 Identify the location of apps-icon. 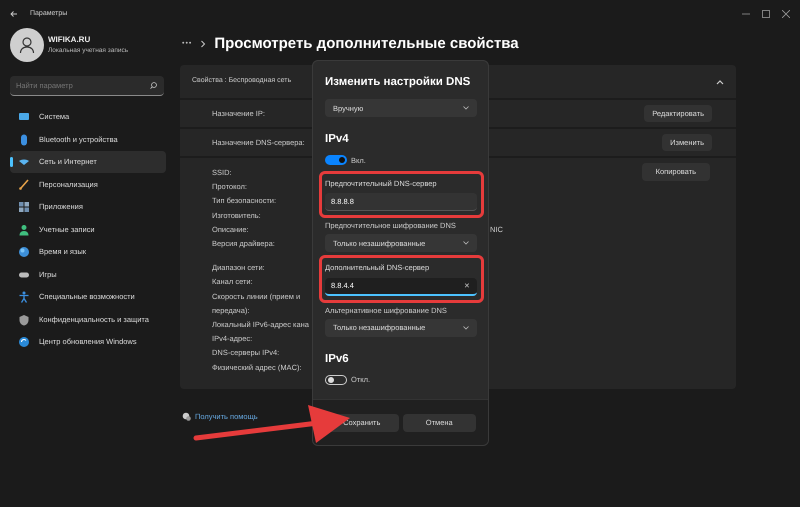
(24, 207).